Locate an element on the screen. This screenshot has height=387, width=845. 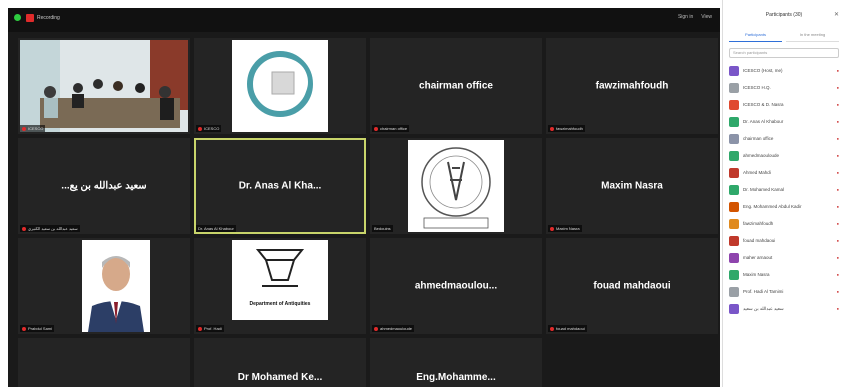
video-tile: ahmedmaoulou... ahmedmaouloude is located at coordinates (456, 286).